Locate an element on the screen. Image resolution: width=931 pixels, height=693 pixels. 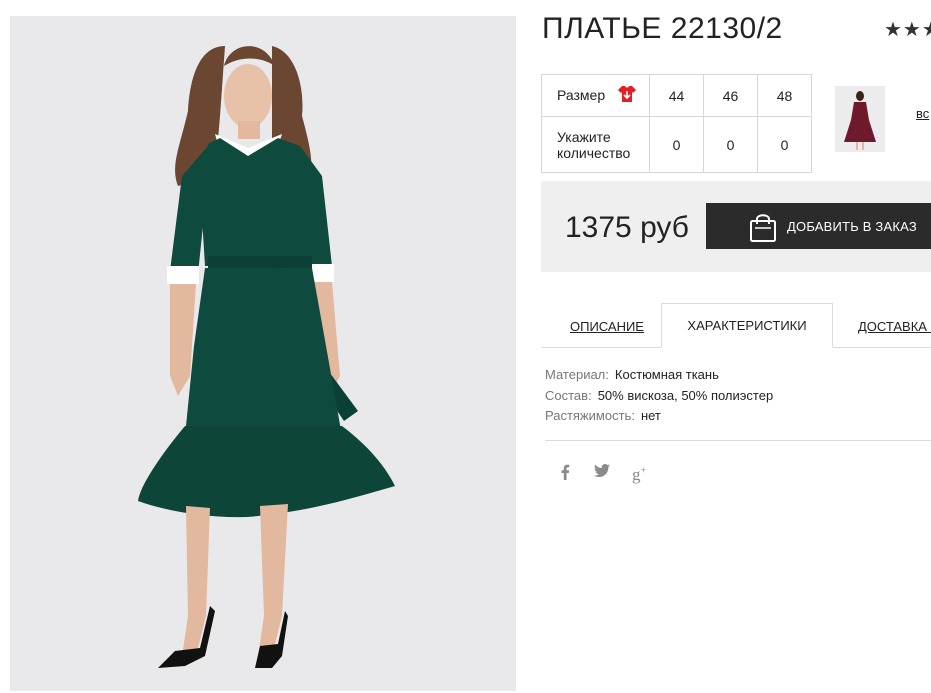
related-product-thumbnail is located at coordinates (860, 119).